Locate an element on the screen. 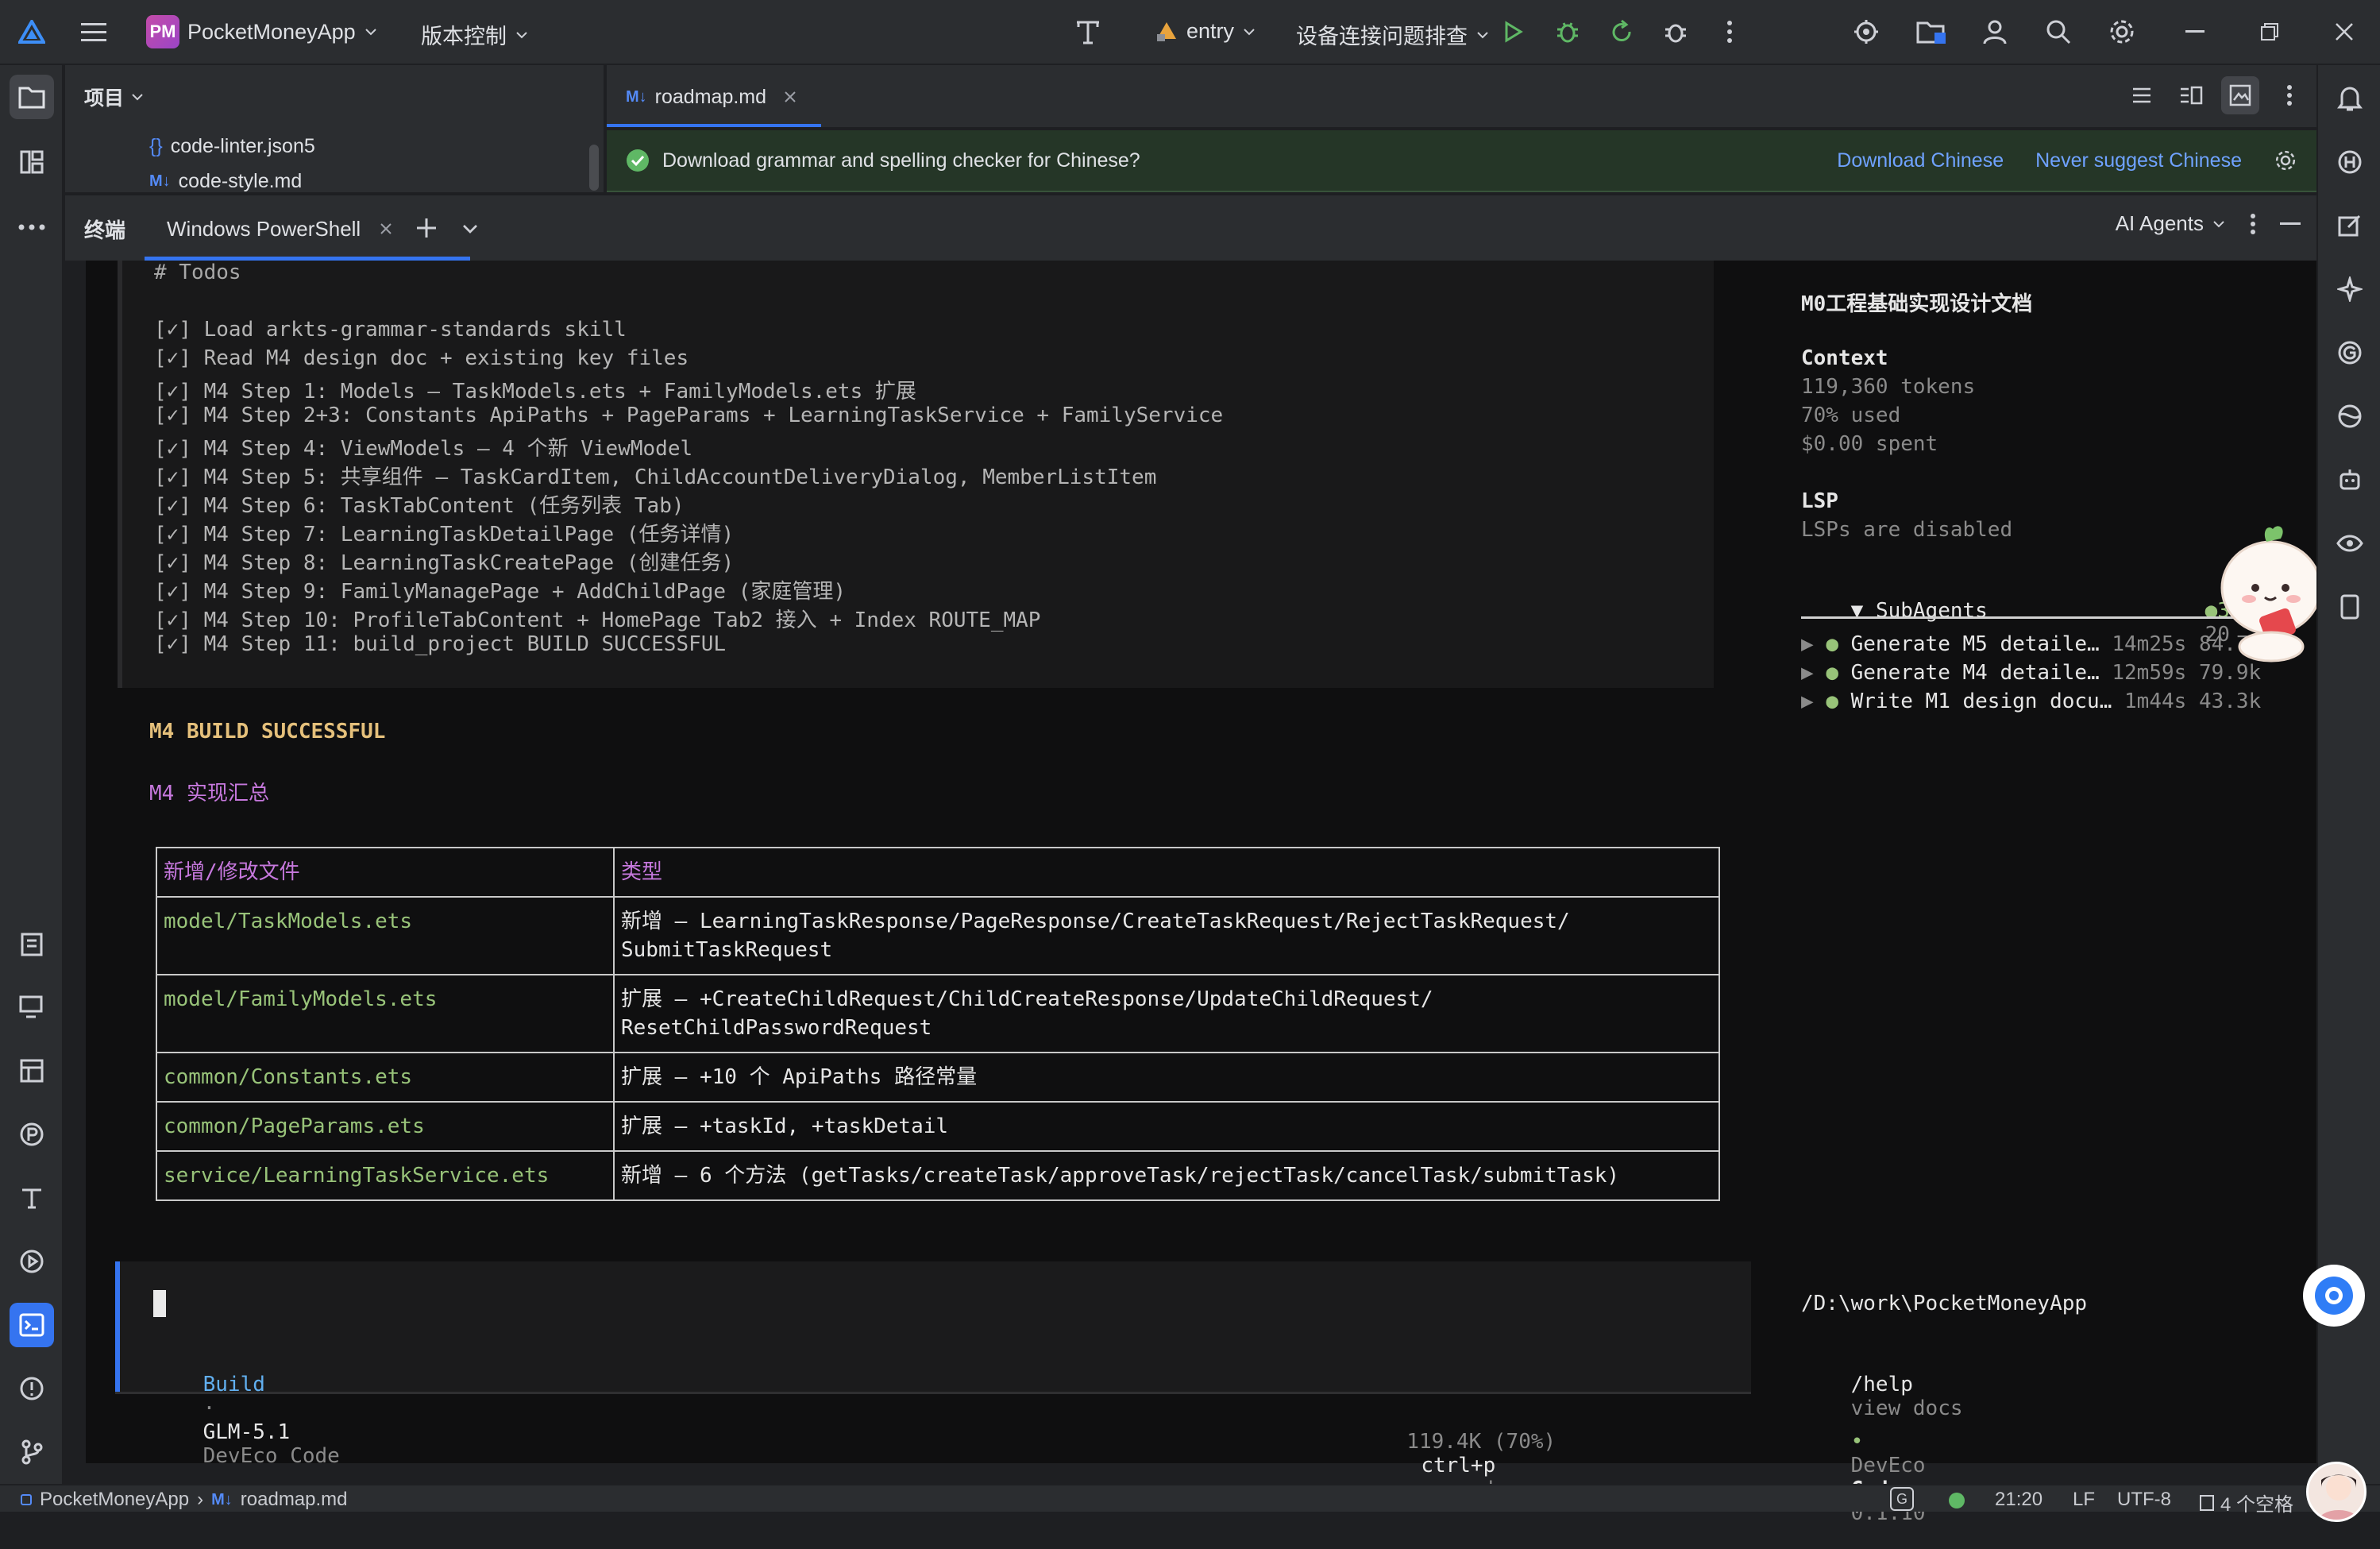 The height and width of the screenshot is (1549, 2380). folder-device-icon is located at coordinates (1931, 32).